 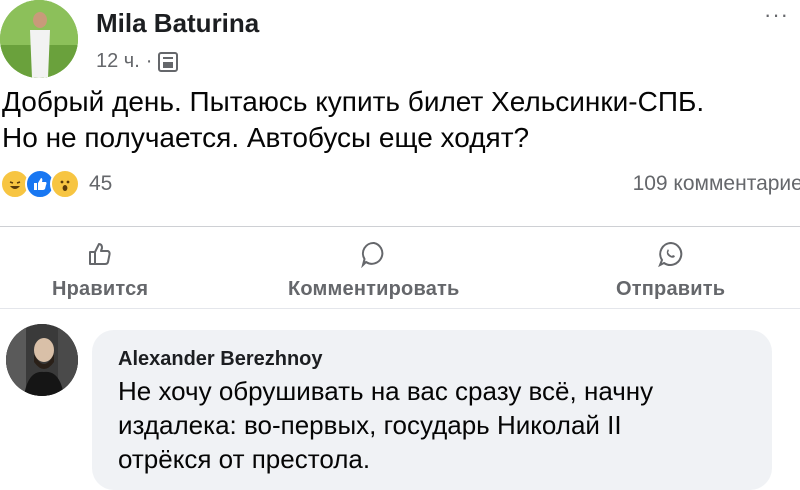 What do you see at coordinates (370, 425) in the screenshot?
I see `comment-text-line: издалека: во-первых, государь Николай II` at bounding box center [370, 425].